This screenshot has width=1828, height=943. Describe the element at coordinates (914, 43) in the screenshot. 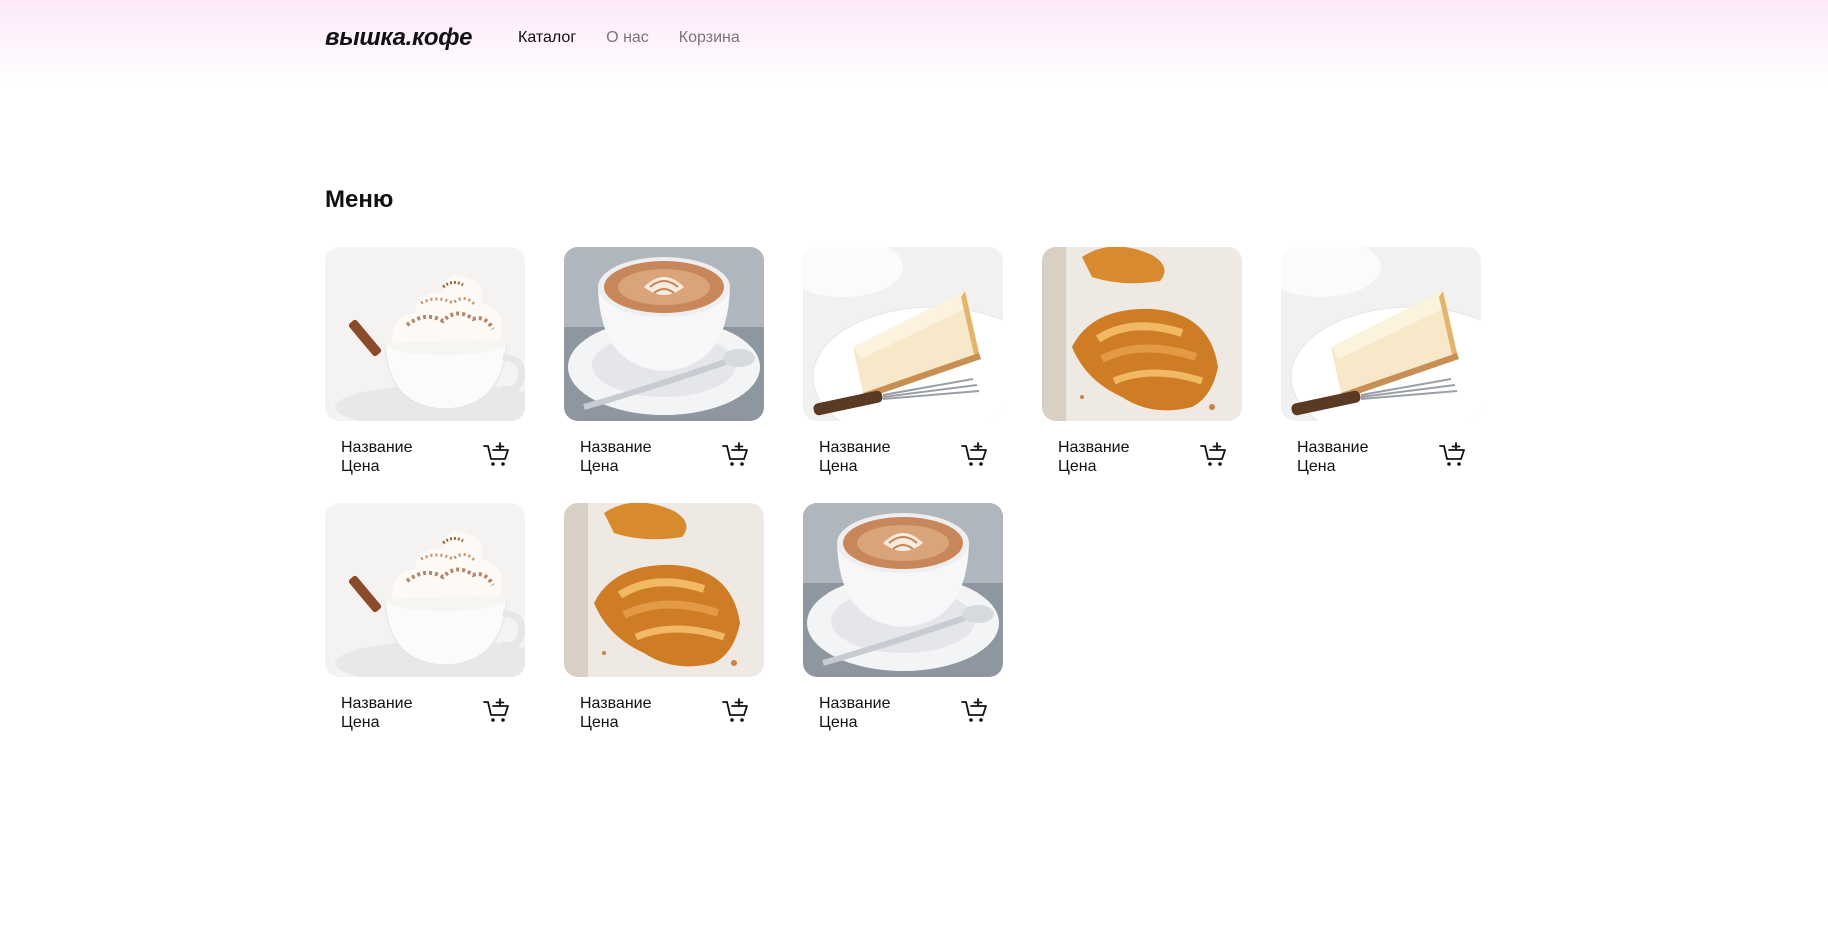

I see `site-header: вышка.кофе Каталог О нас Корзина` at that location.